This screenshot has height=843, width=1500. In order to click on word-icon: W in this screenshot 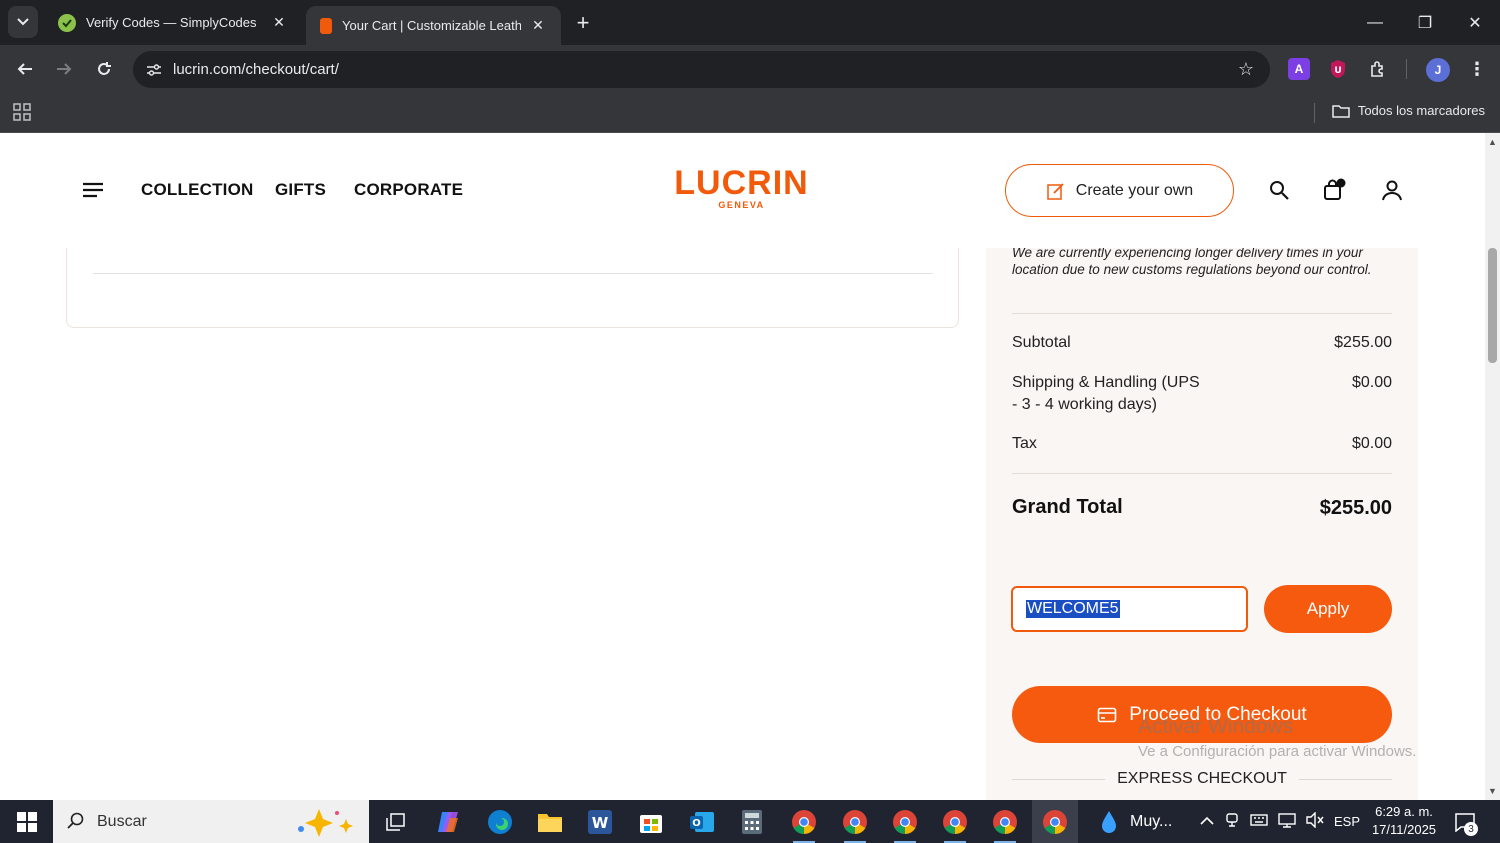, I will do `click(600, 822)`.